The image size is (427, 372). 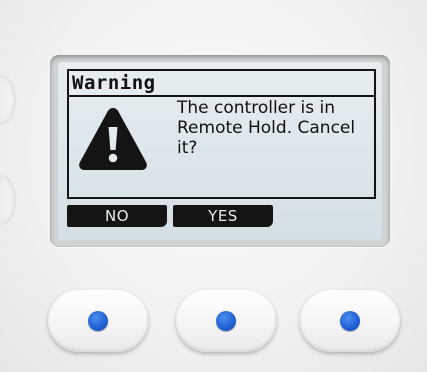 I want to click on yes-softkey: YES, so click(x=223, y=216).